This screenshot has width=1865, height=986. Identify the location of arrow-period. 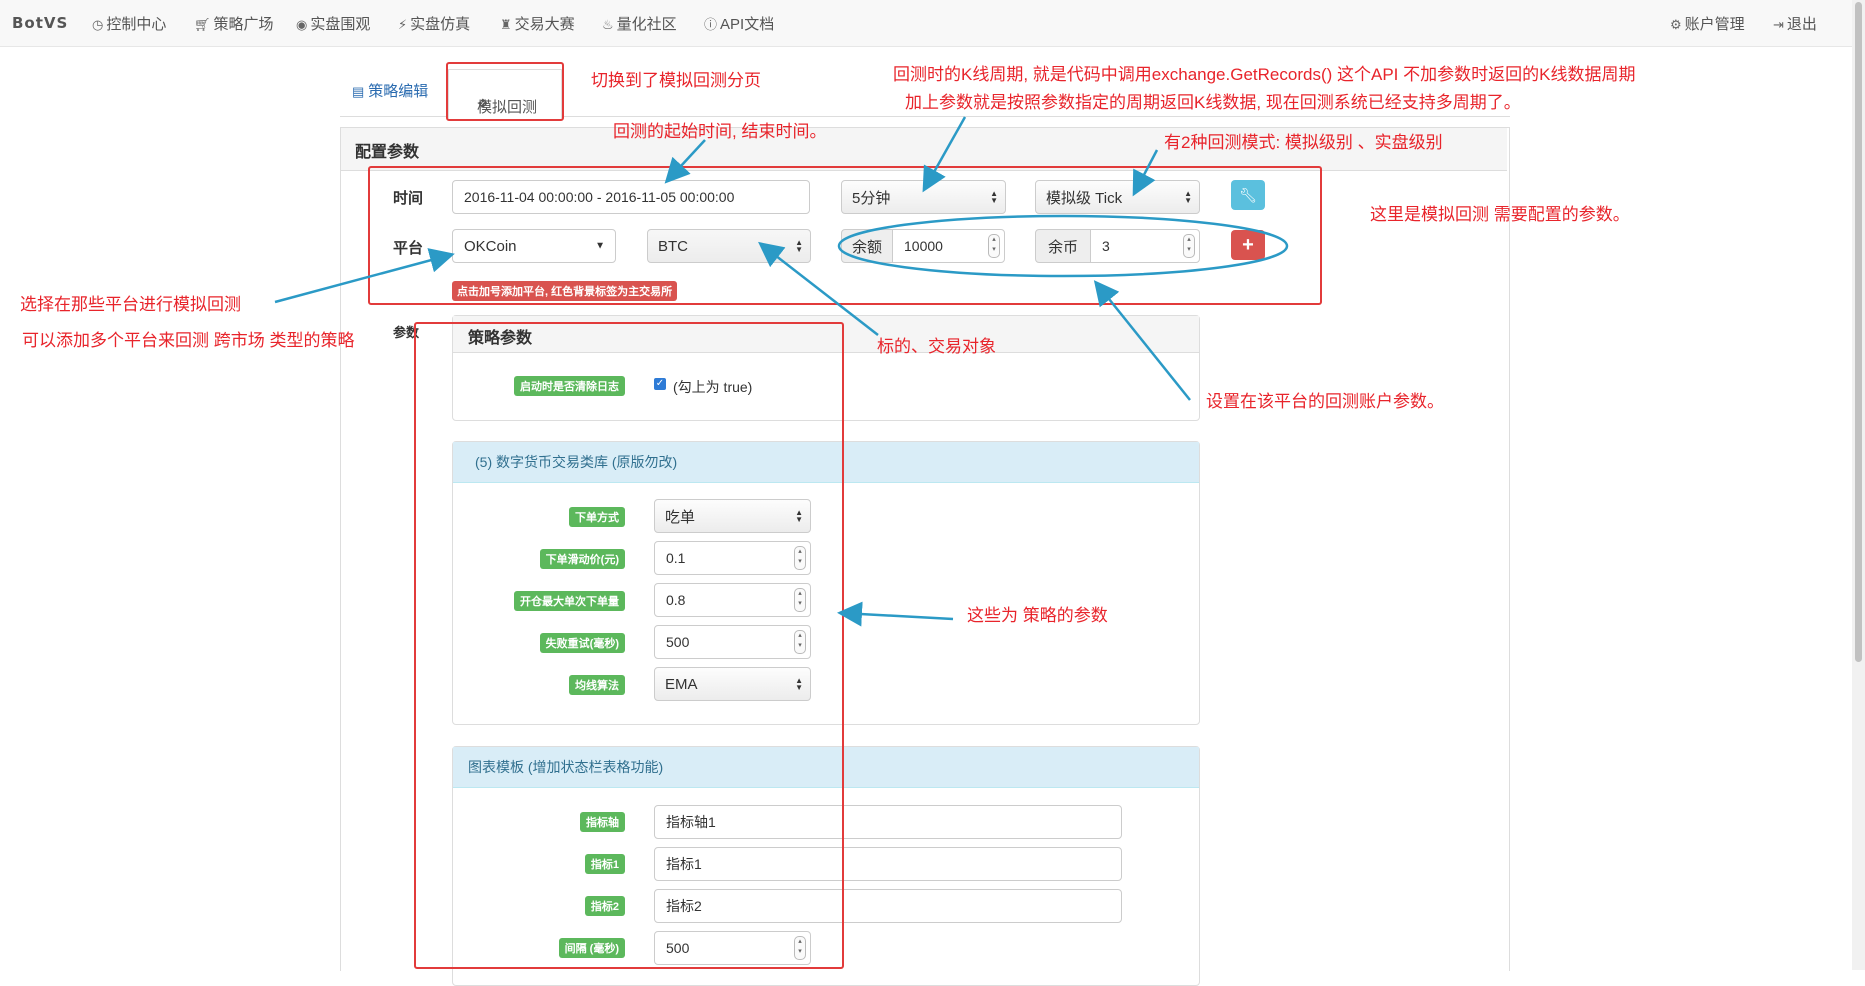
(944, 154).